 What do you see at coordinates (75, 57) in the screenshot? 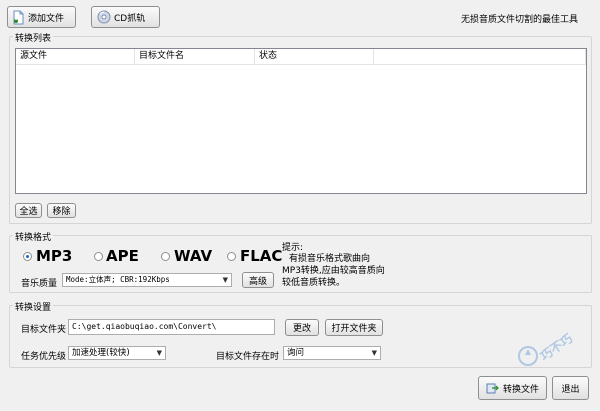
I see `column-header-source: 源文件` at bounding box center [75, 57].